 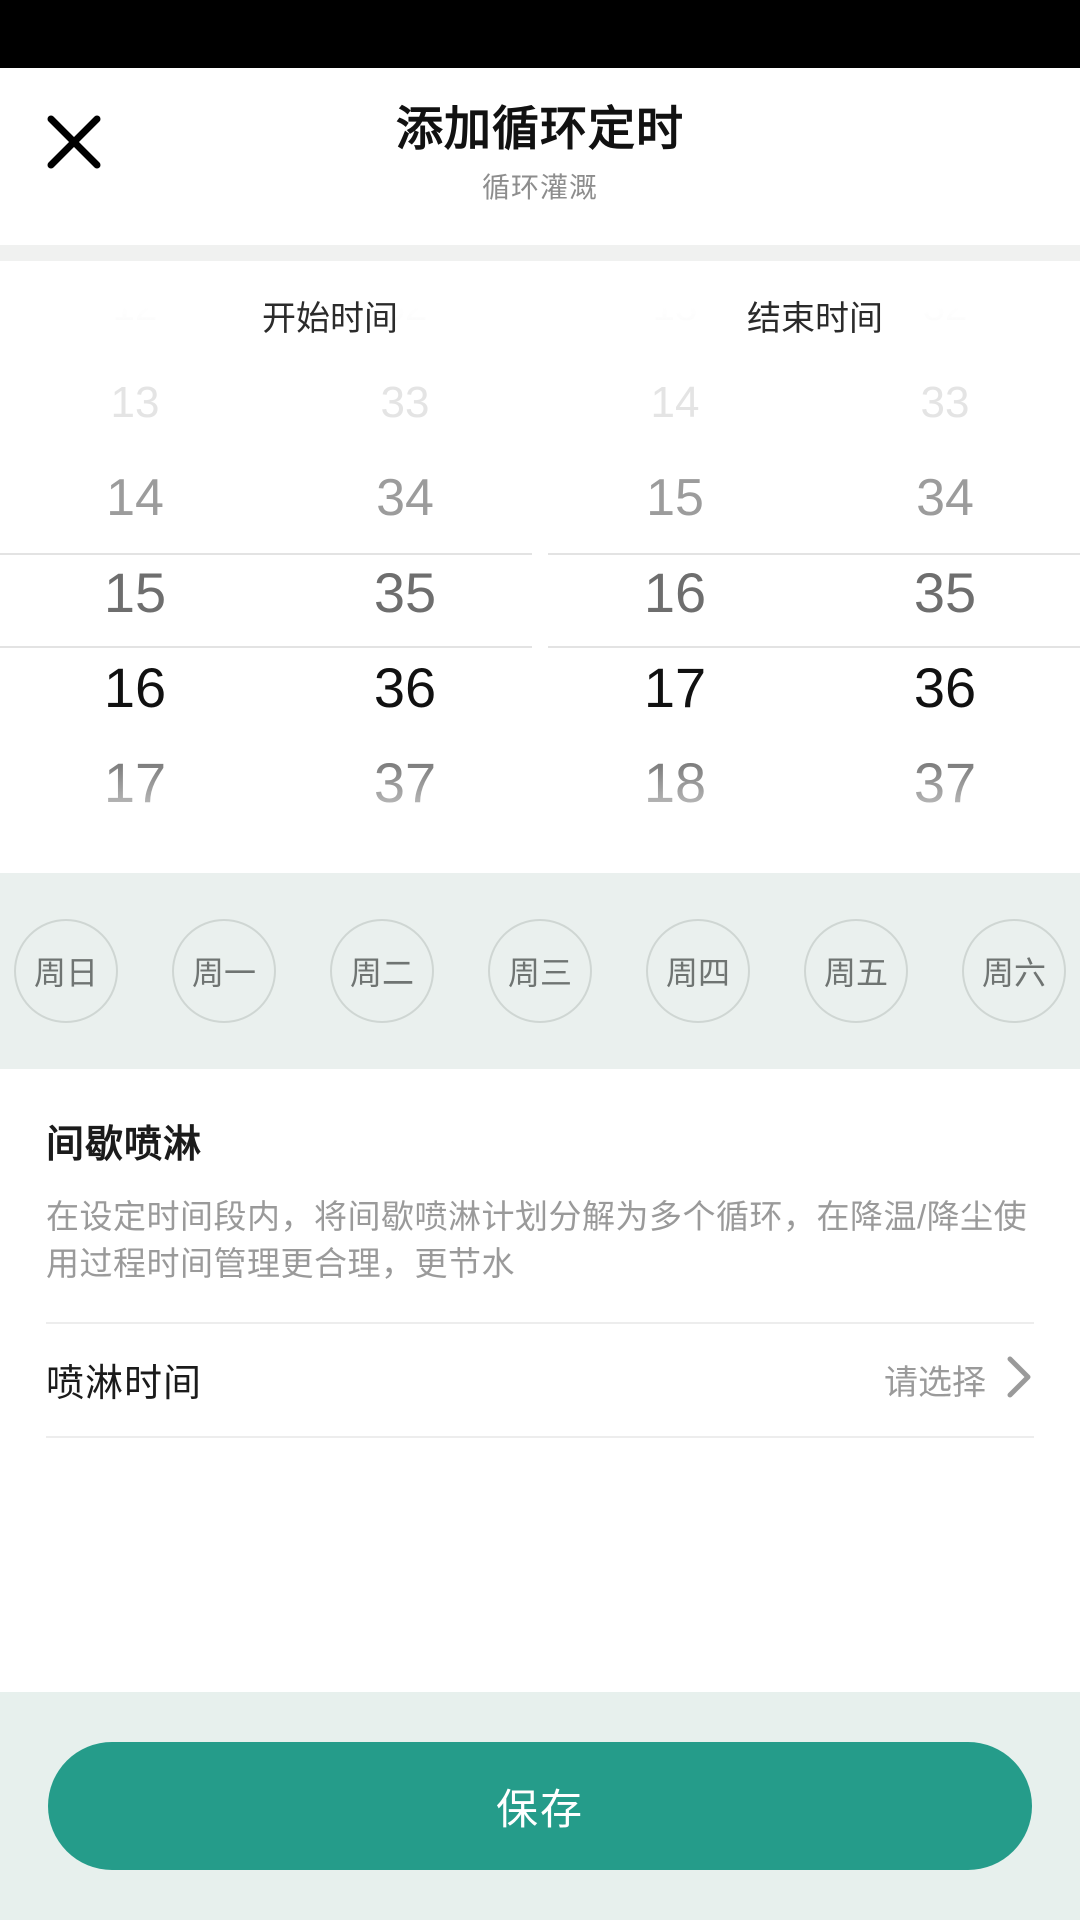 I want to click on weekday-chip-1: 周一, so click(x=224, y=971).